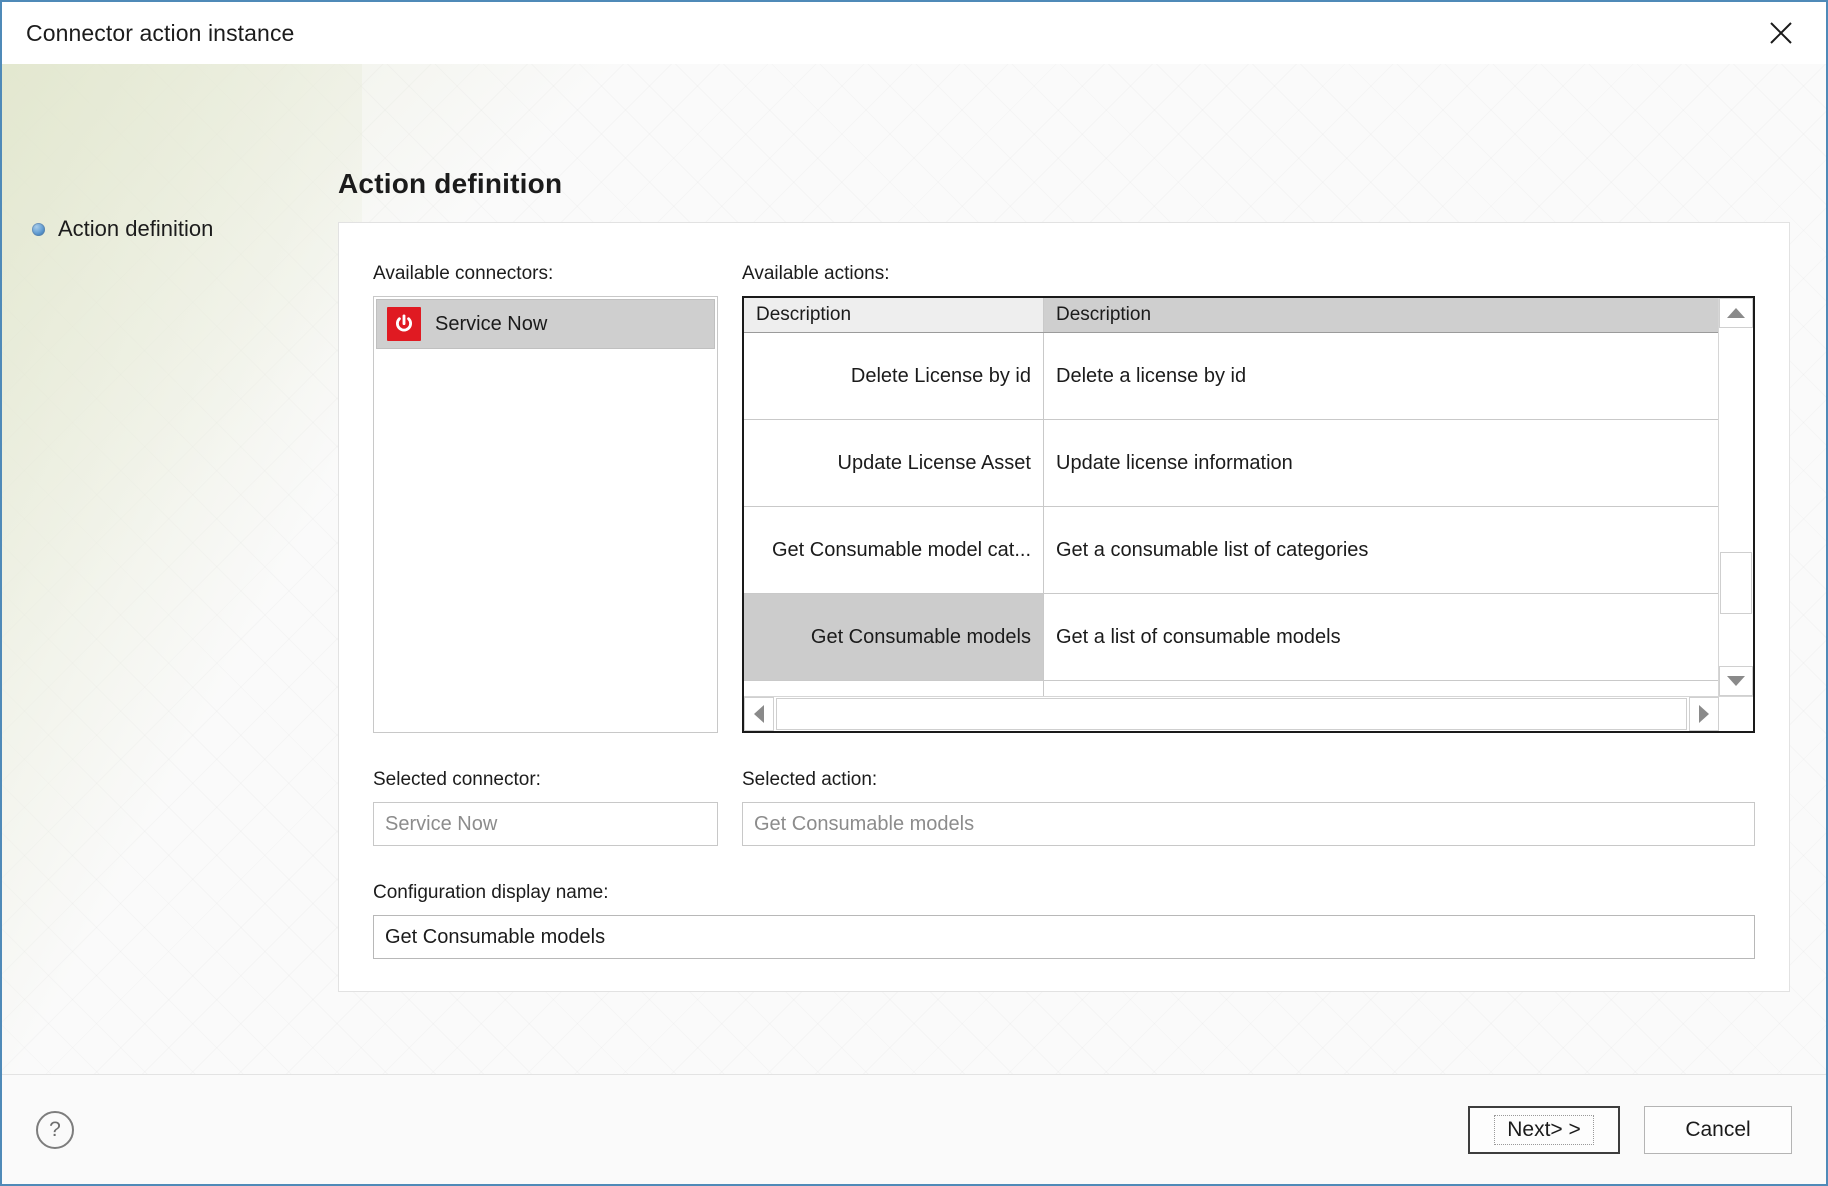 This screenshot has height=1186, width=1828. I want to click on action-description-cell: Update license information, so click(1381, 463).